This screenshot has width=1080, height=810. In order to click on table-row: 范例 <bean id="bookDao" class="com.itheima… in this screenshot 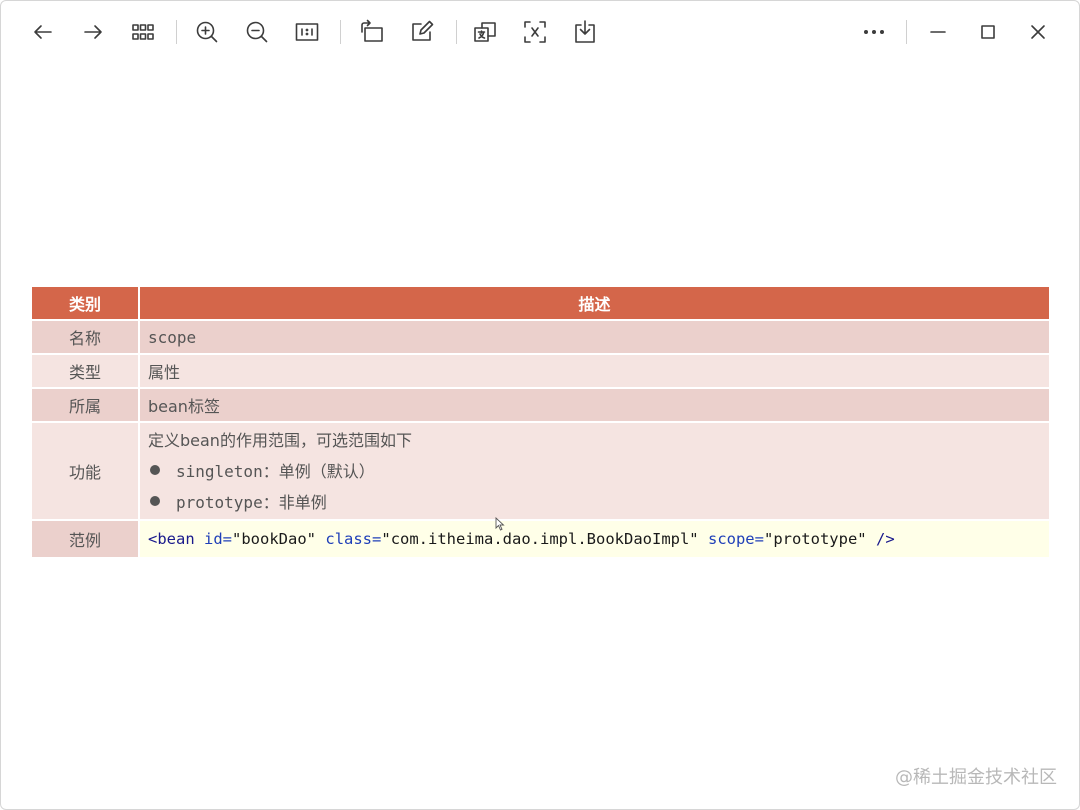, I will do `click(540, 539)`.